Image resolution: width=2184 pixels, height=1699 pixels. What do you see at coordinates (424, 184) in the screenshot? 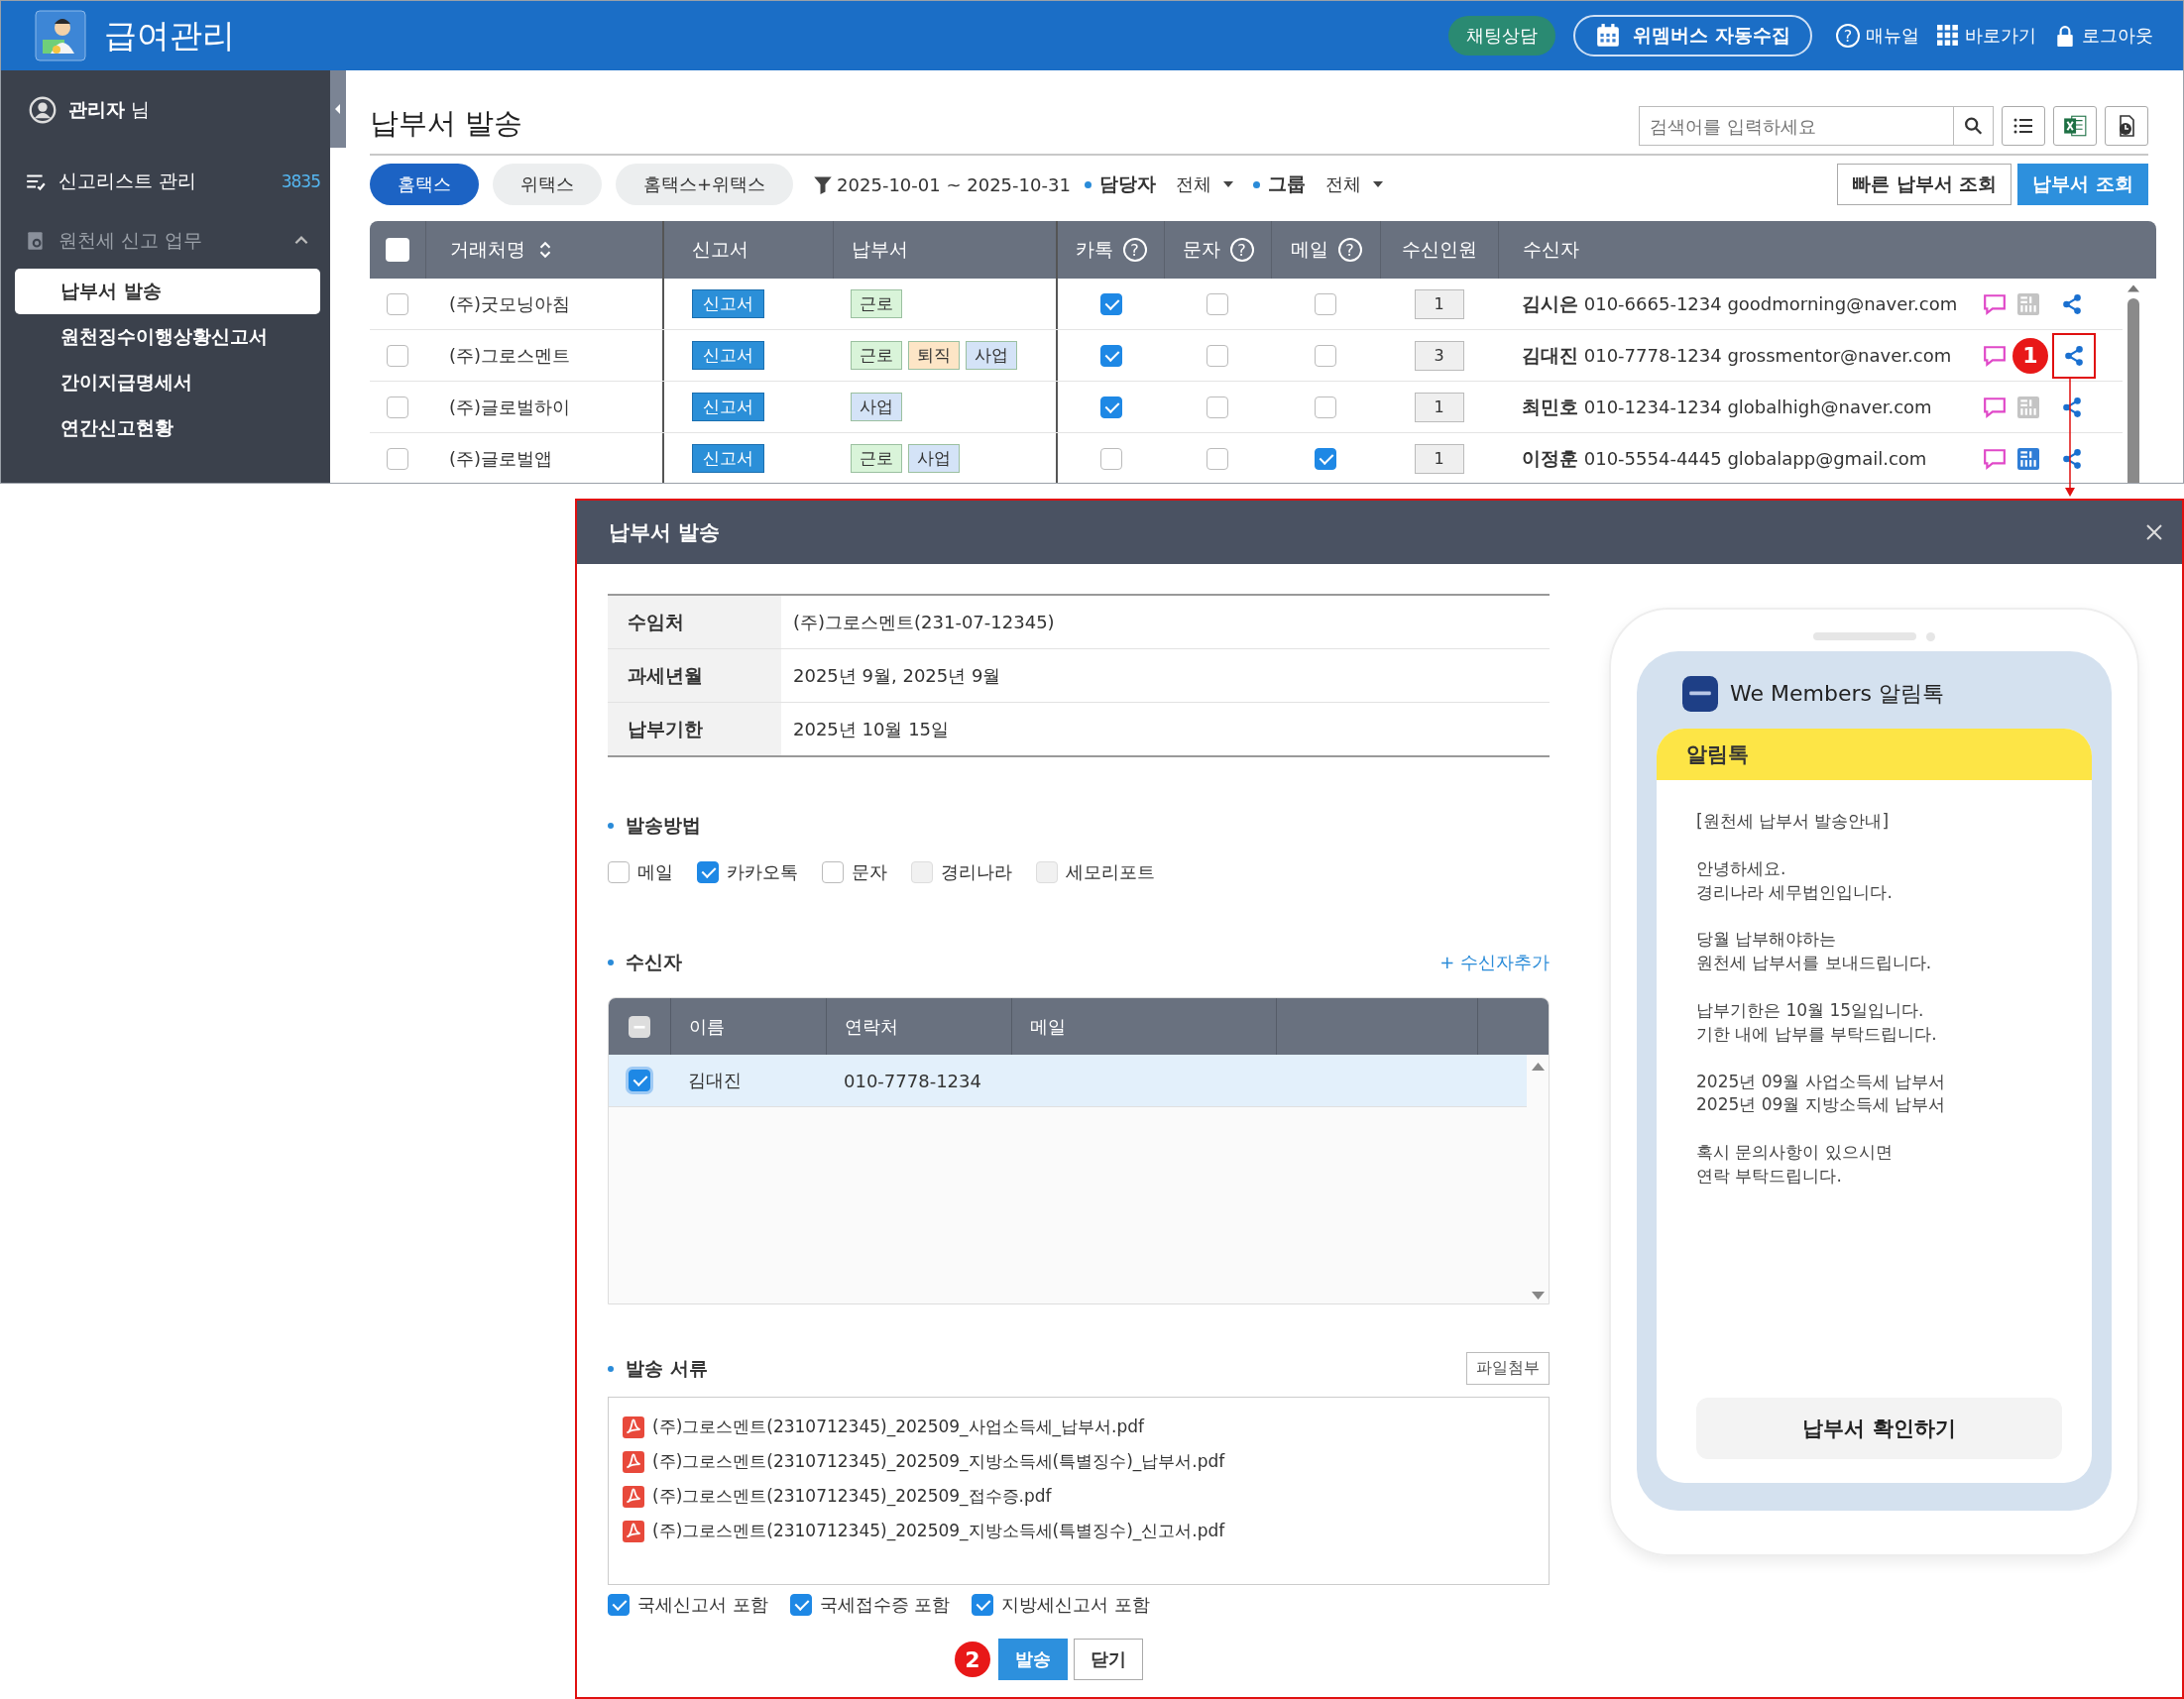
I see `source-tab: 홈택스` at bounding box center [424, 184].